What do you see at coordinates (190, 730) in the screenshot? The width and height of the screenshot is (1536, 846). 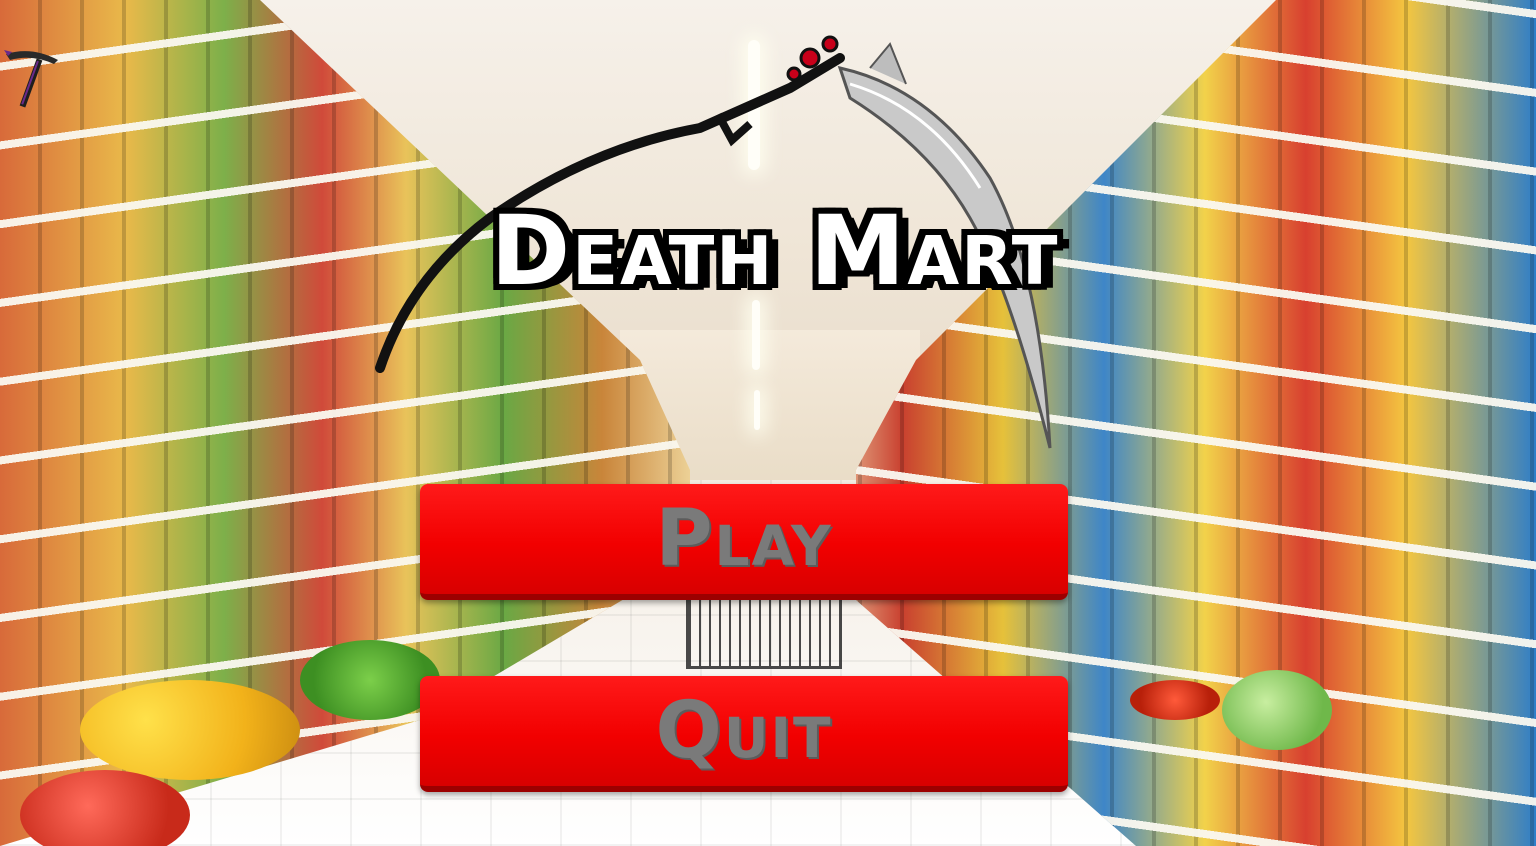 I see `lemon-pile` at bounding box center [190, 730].